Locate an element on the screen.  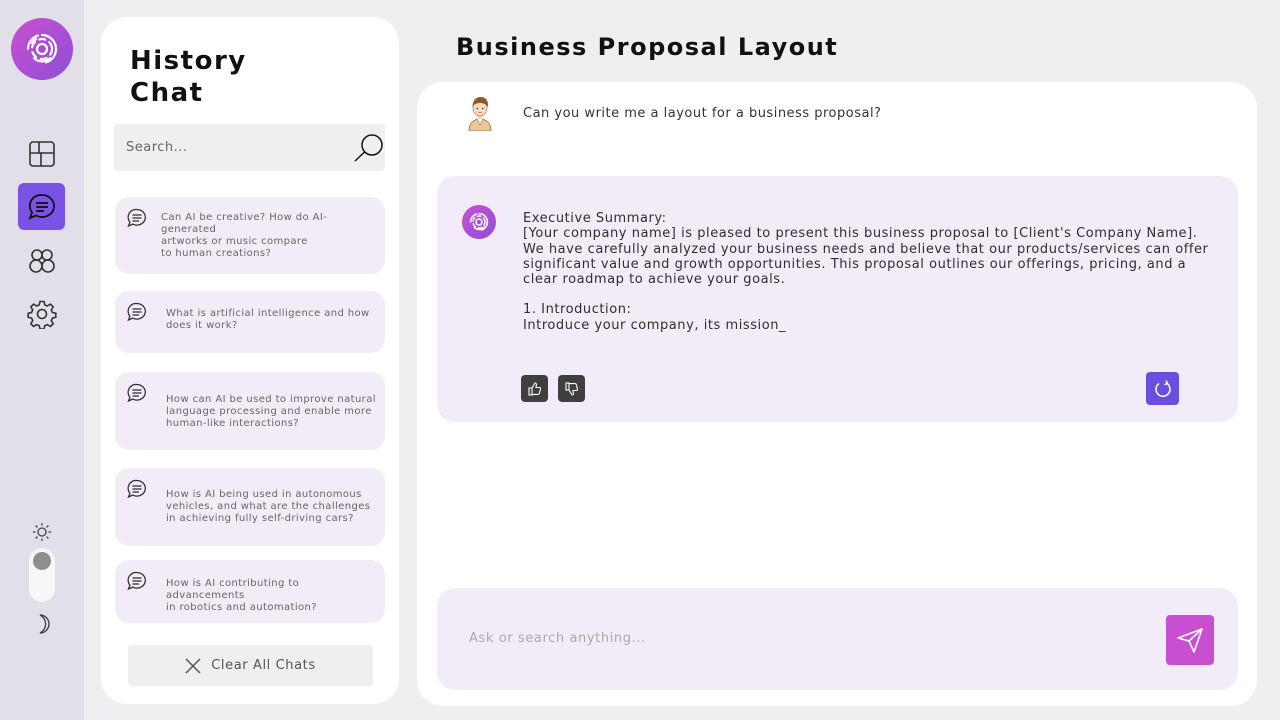
history-search is located at coordinates (249, 147).